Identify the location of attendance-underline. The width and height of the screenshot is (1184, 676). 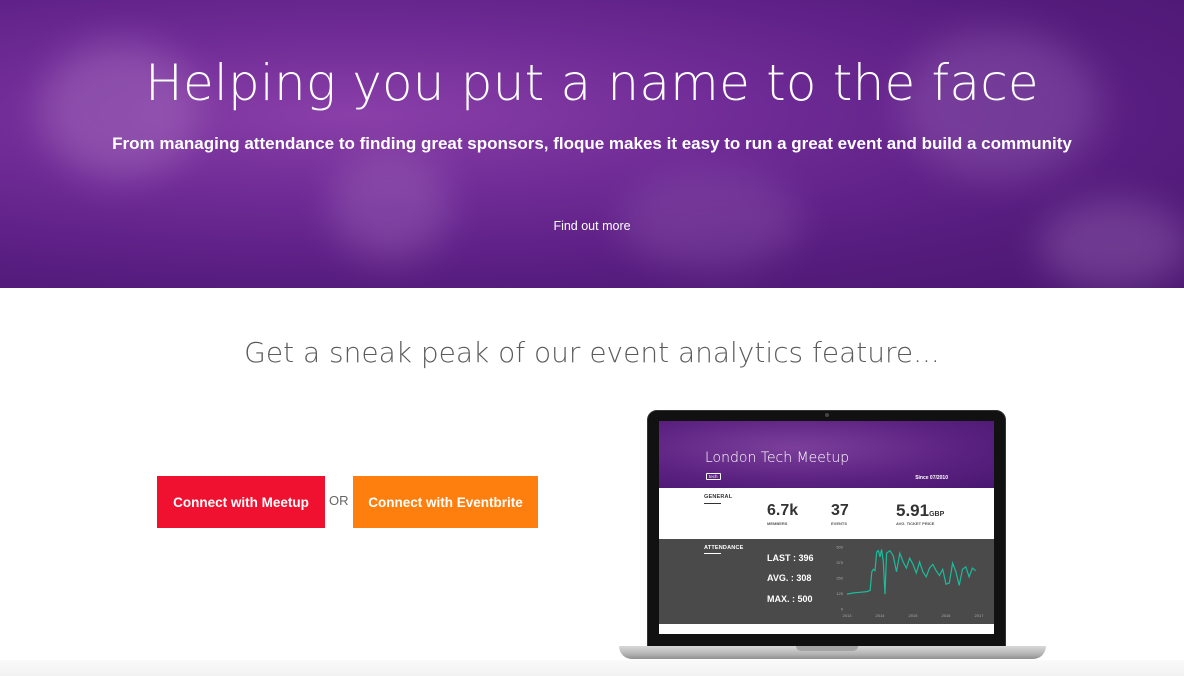
(712, 553).